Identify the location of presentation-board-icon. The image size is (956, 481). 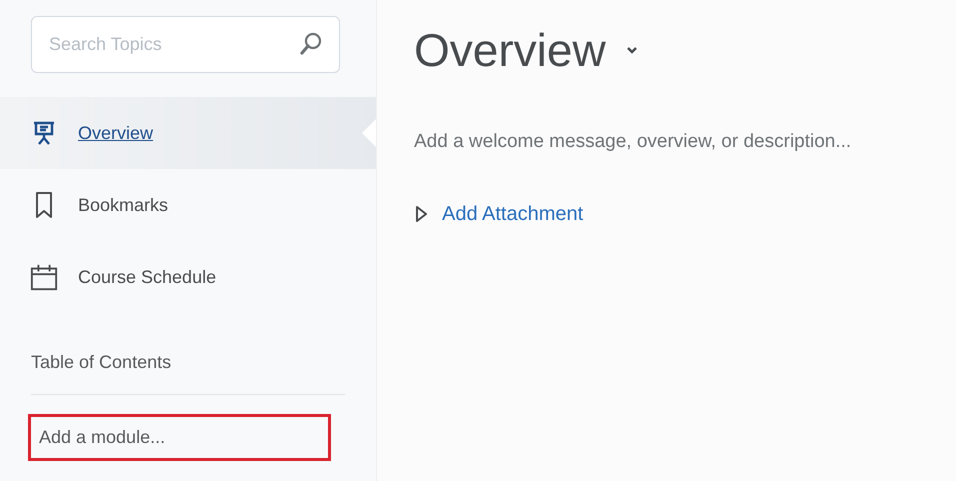
(44, 133).